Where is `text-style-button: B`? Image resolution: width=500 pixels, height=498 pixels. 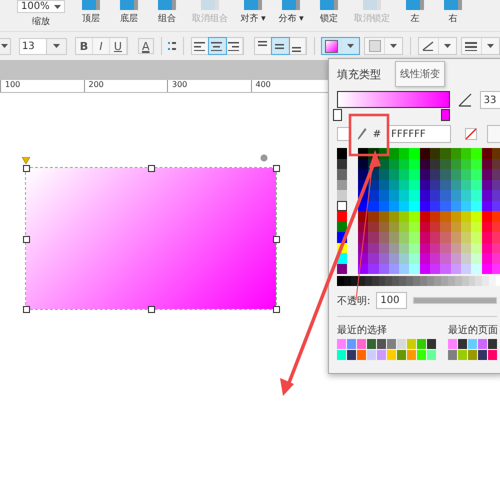
text-style-button: B is located at coordinates (84, 46).